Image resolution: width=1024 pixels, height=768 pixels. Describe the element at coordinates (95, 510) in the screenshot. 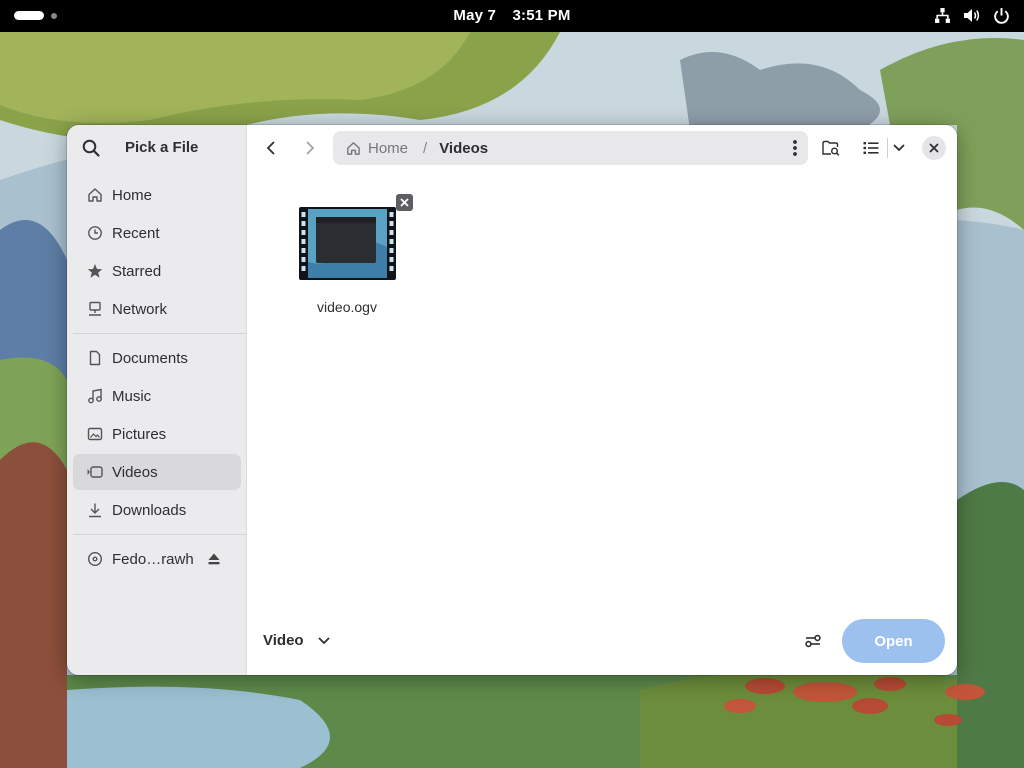

I see `download-icon` at that location.